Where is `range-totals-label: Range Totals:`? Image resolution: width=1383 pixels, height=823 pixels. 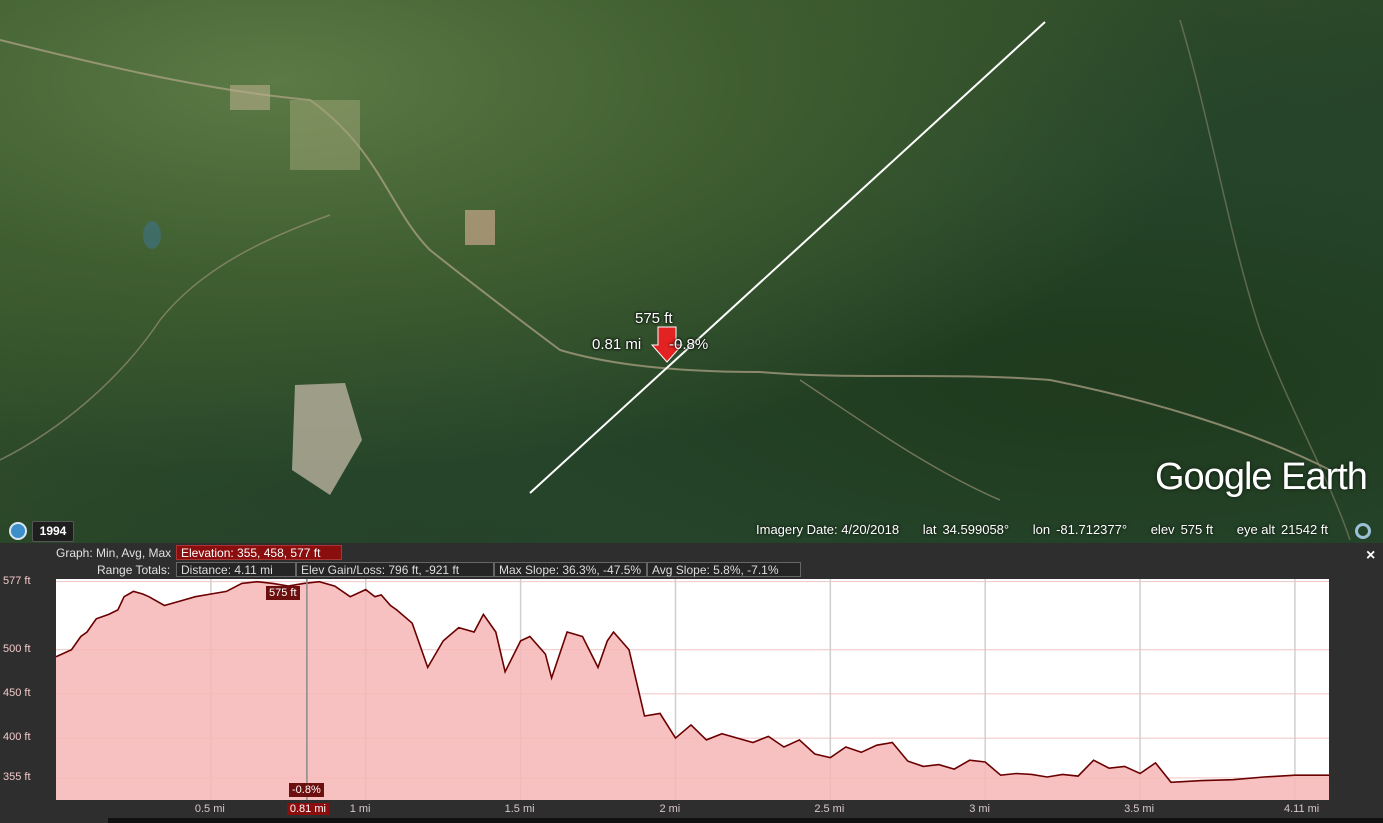
range-totals-label: Range Totals: is located at coordinates (134, 570).